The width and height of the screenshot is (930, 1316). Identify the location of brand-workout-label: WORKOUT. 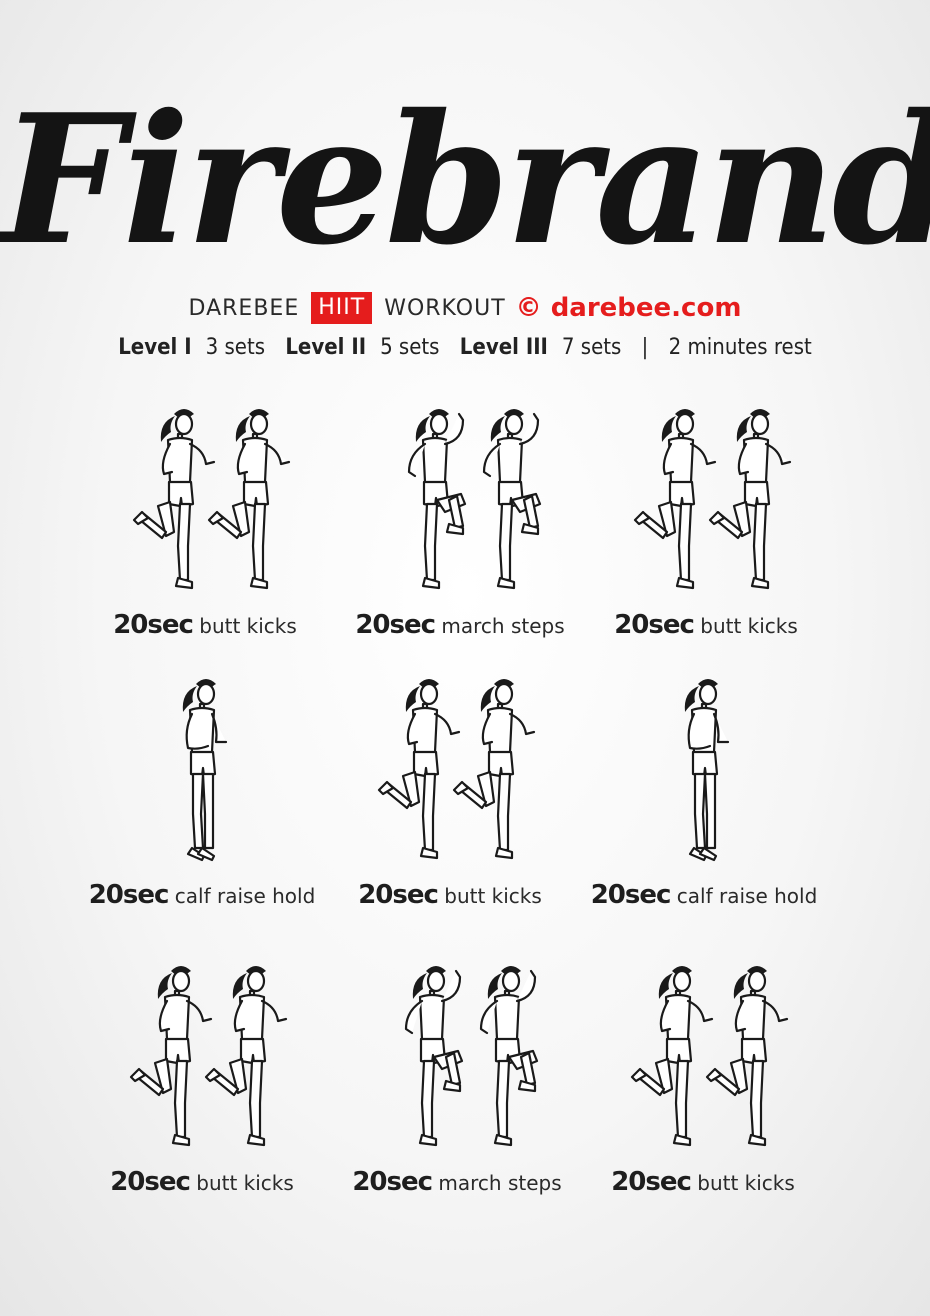
(445, 308).